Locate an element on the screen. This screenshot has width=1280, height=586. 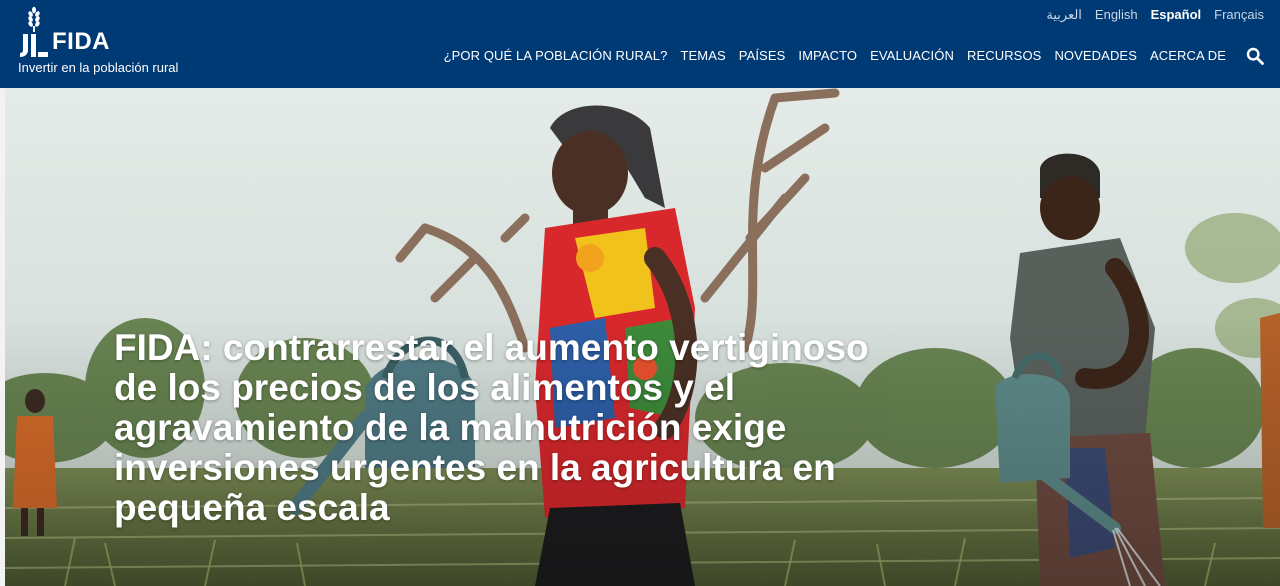
nav-item-resources: RECURSOS is located at coordinates (1004, 56).